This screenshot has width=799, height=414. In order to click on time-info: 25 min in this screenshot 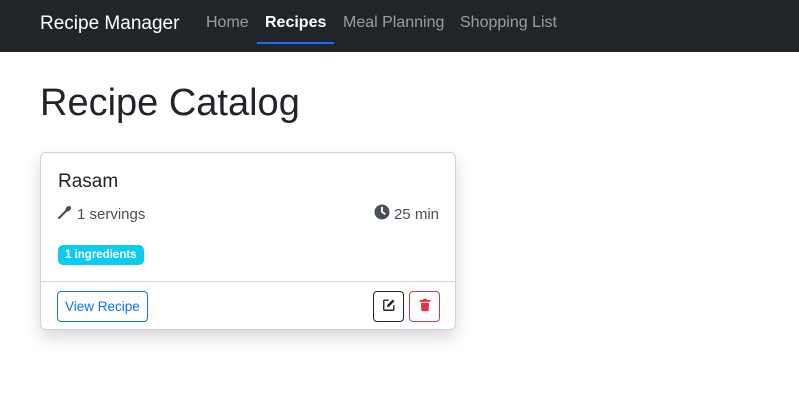, I will do `click(406, 214)`.